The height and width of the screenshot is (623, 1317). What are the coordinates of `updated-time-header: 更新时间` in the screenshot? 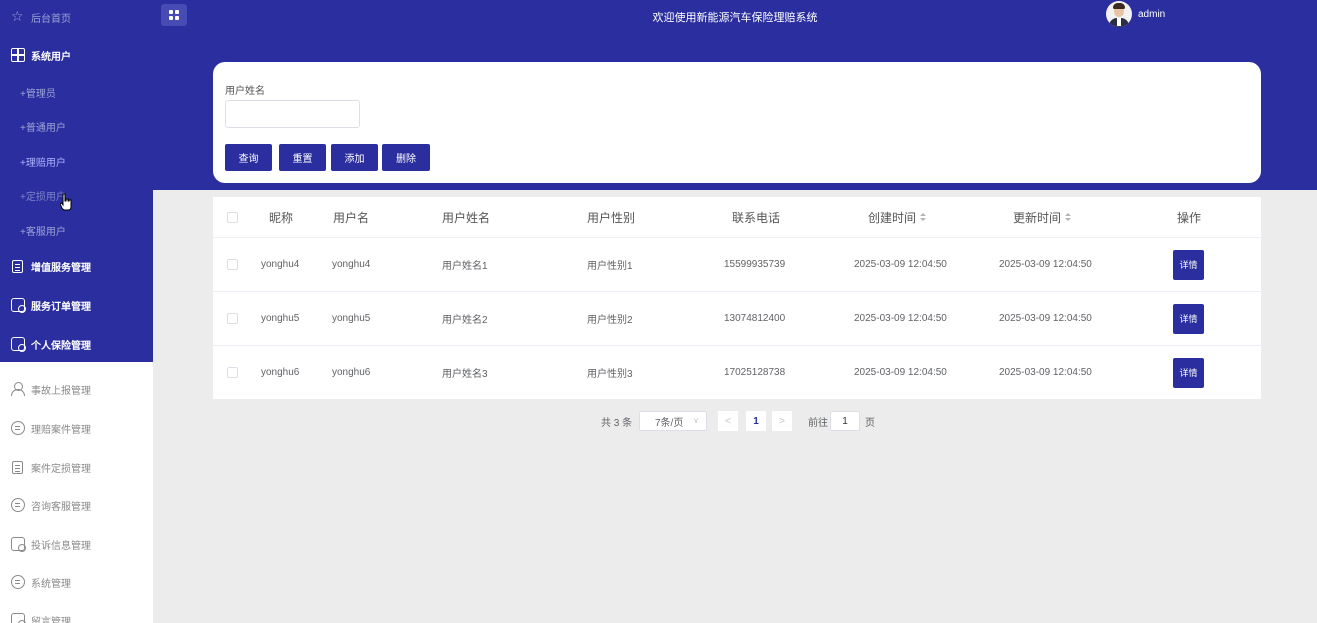 It's located at (1042, 217).